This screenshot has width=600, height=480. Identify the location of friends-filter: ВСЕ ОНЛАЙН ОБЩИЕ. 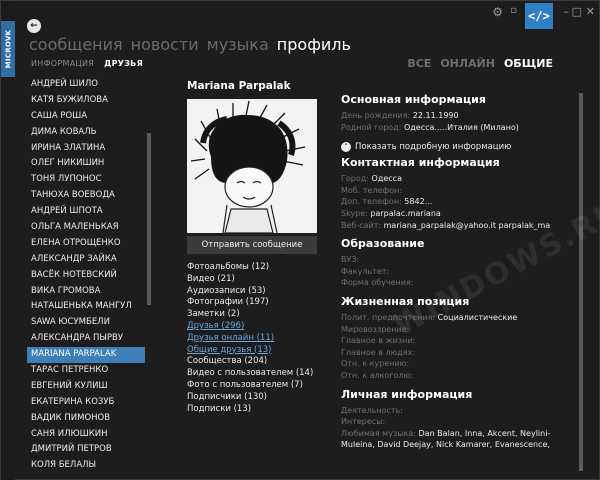
(480, 63).